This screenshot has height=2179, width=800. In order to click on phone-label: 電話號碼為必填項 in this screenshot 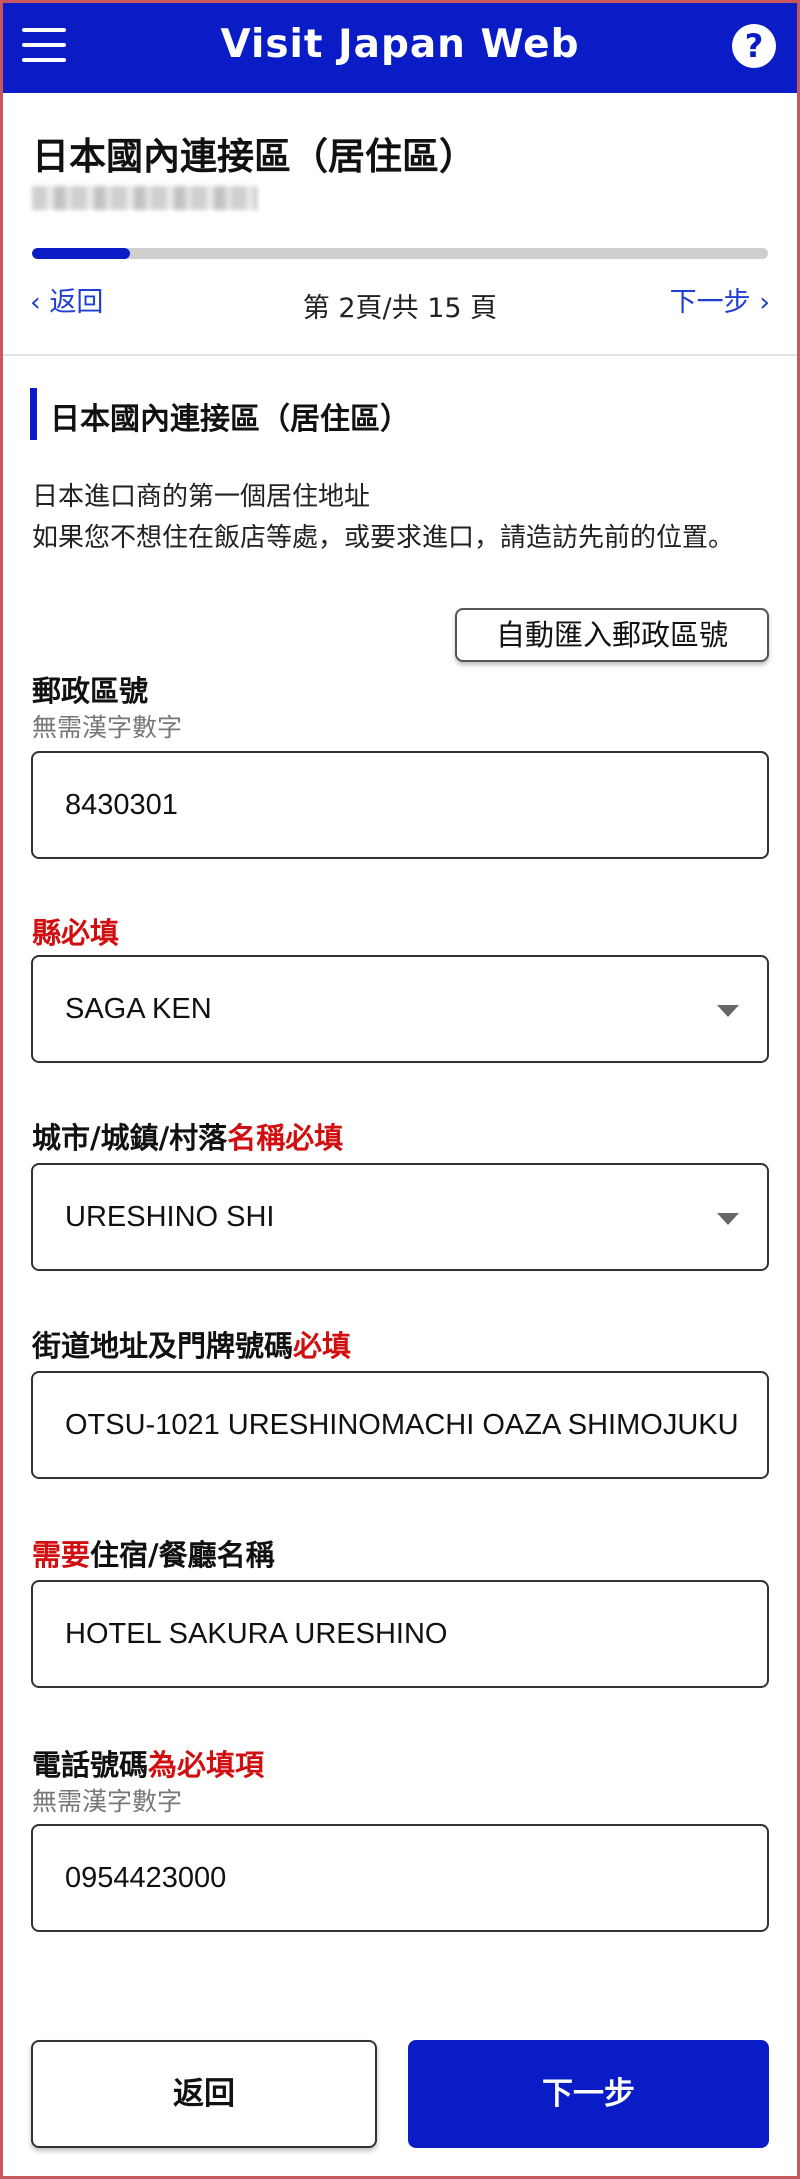, I will do `click(148, 1763)`.